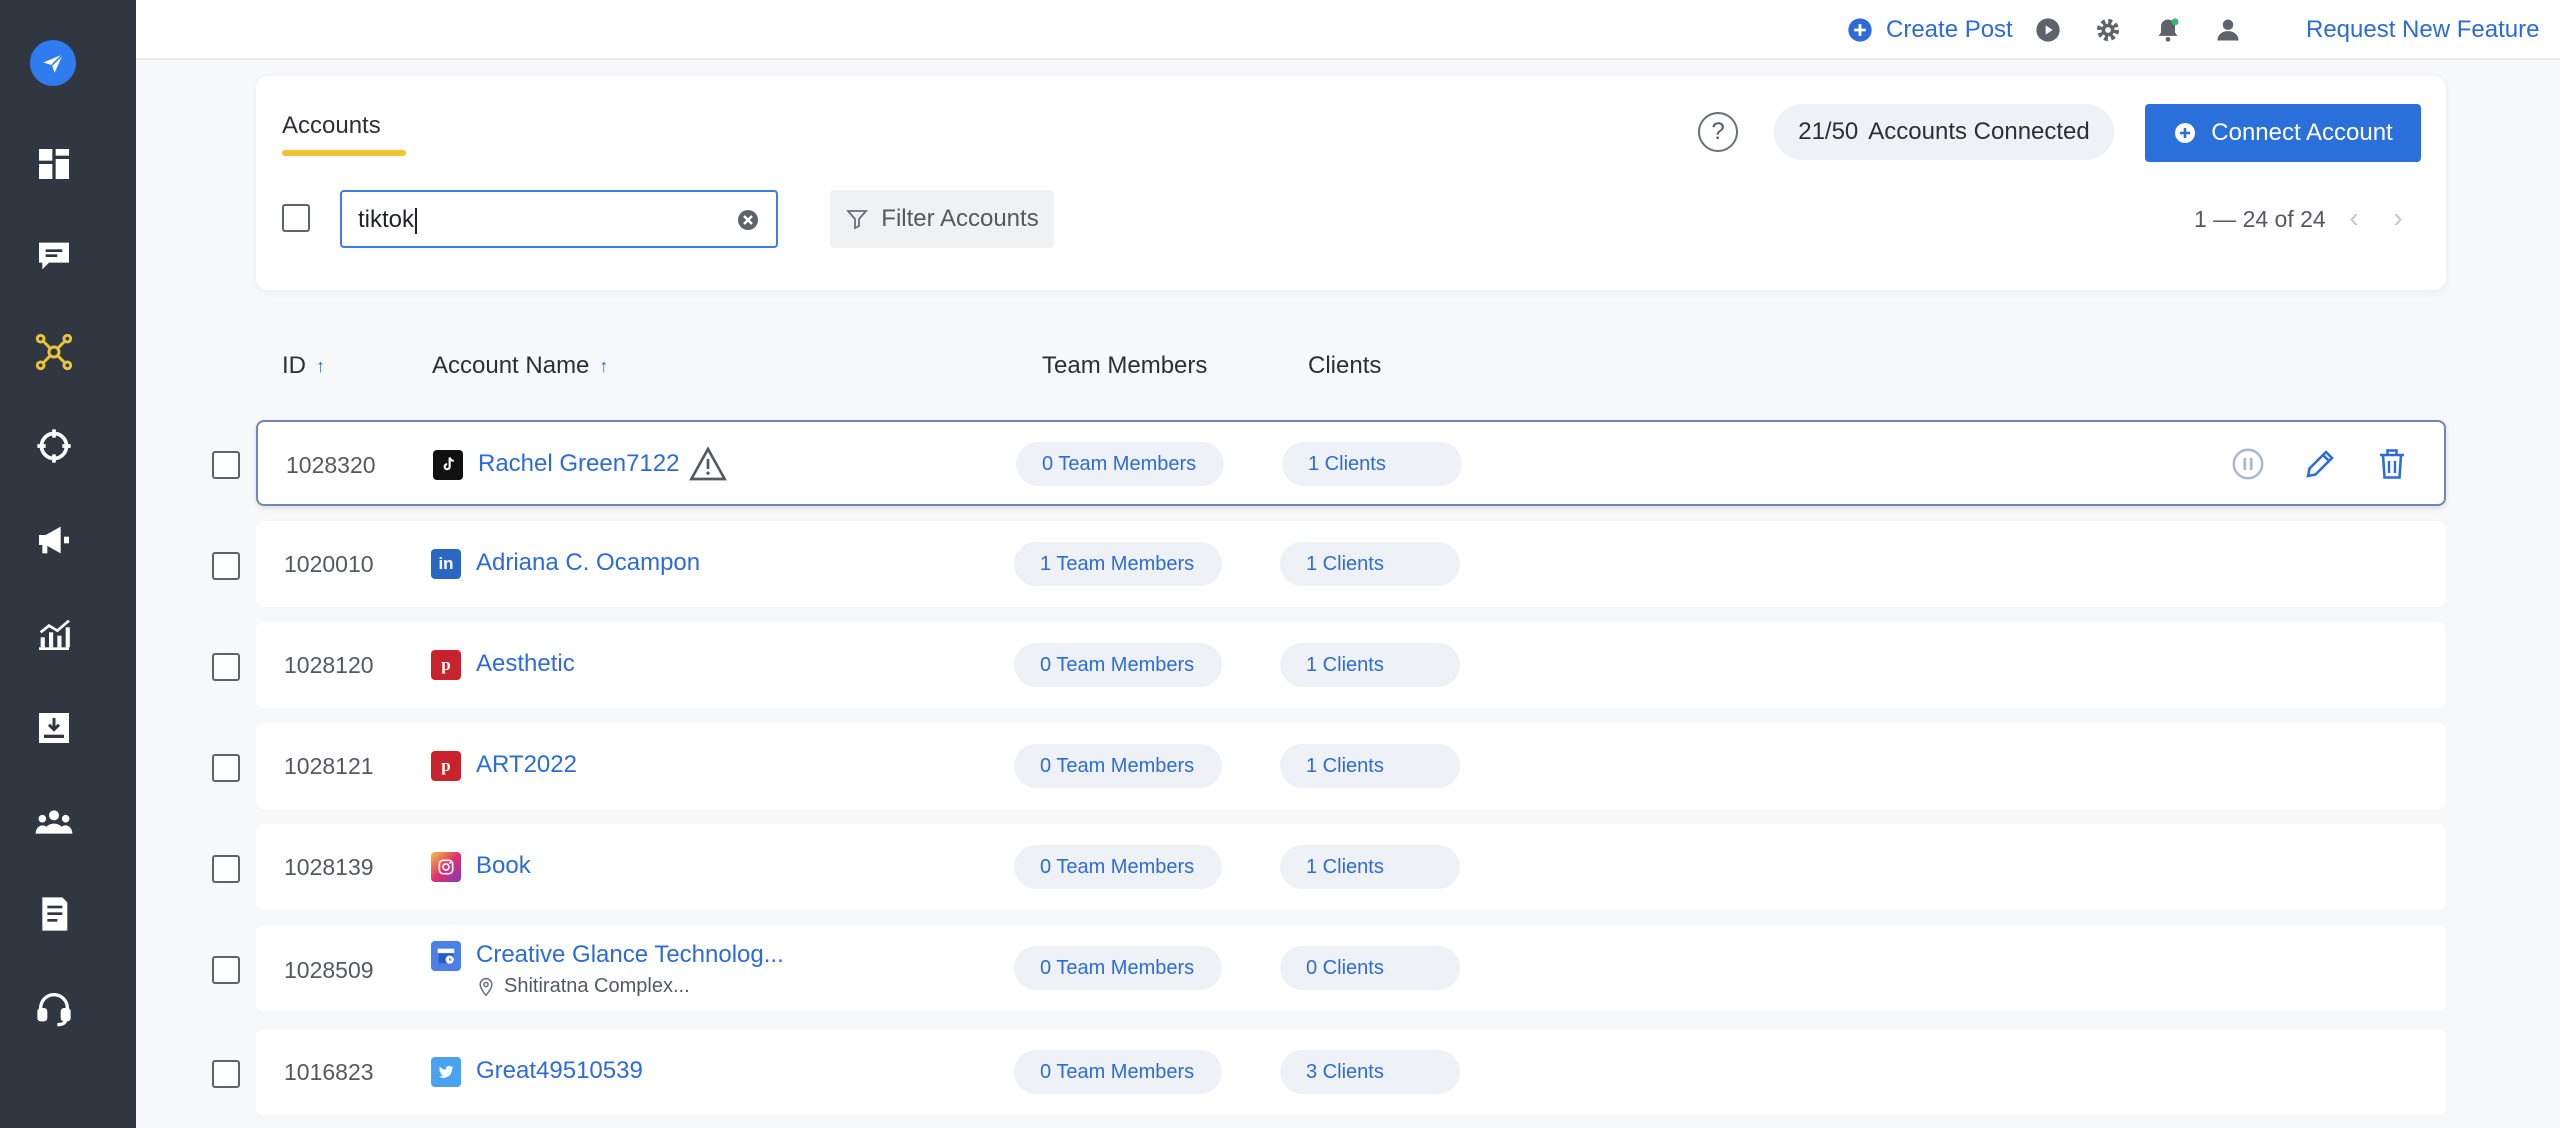  Describe the element at coordinates (2185, 133) in the screenshot. I see `plus-circle-icon` at that location.